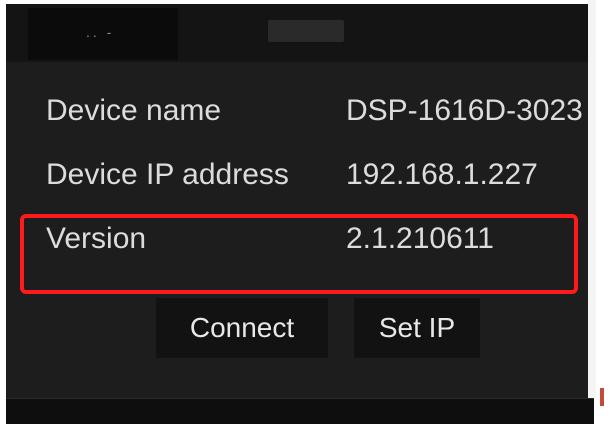 Image resolution: width=611 pixels, height=424 pixels. I want to click on set-ip-button: Set IP, so click(417, 328).